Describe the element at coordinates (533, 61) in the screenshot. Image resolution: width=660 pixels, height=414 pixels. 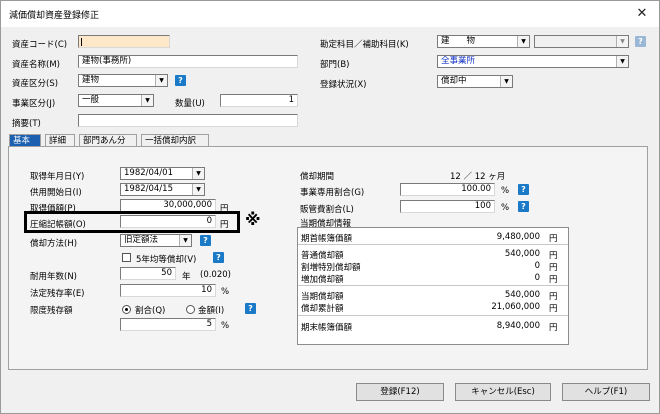
I see `dept-select: 全事業所 ▼` at that location.